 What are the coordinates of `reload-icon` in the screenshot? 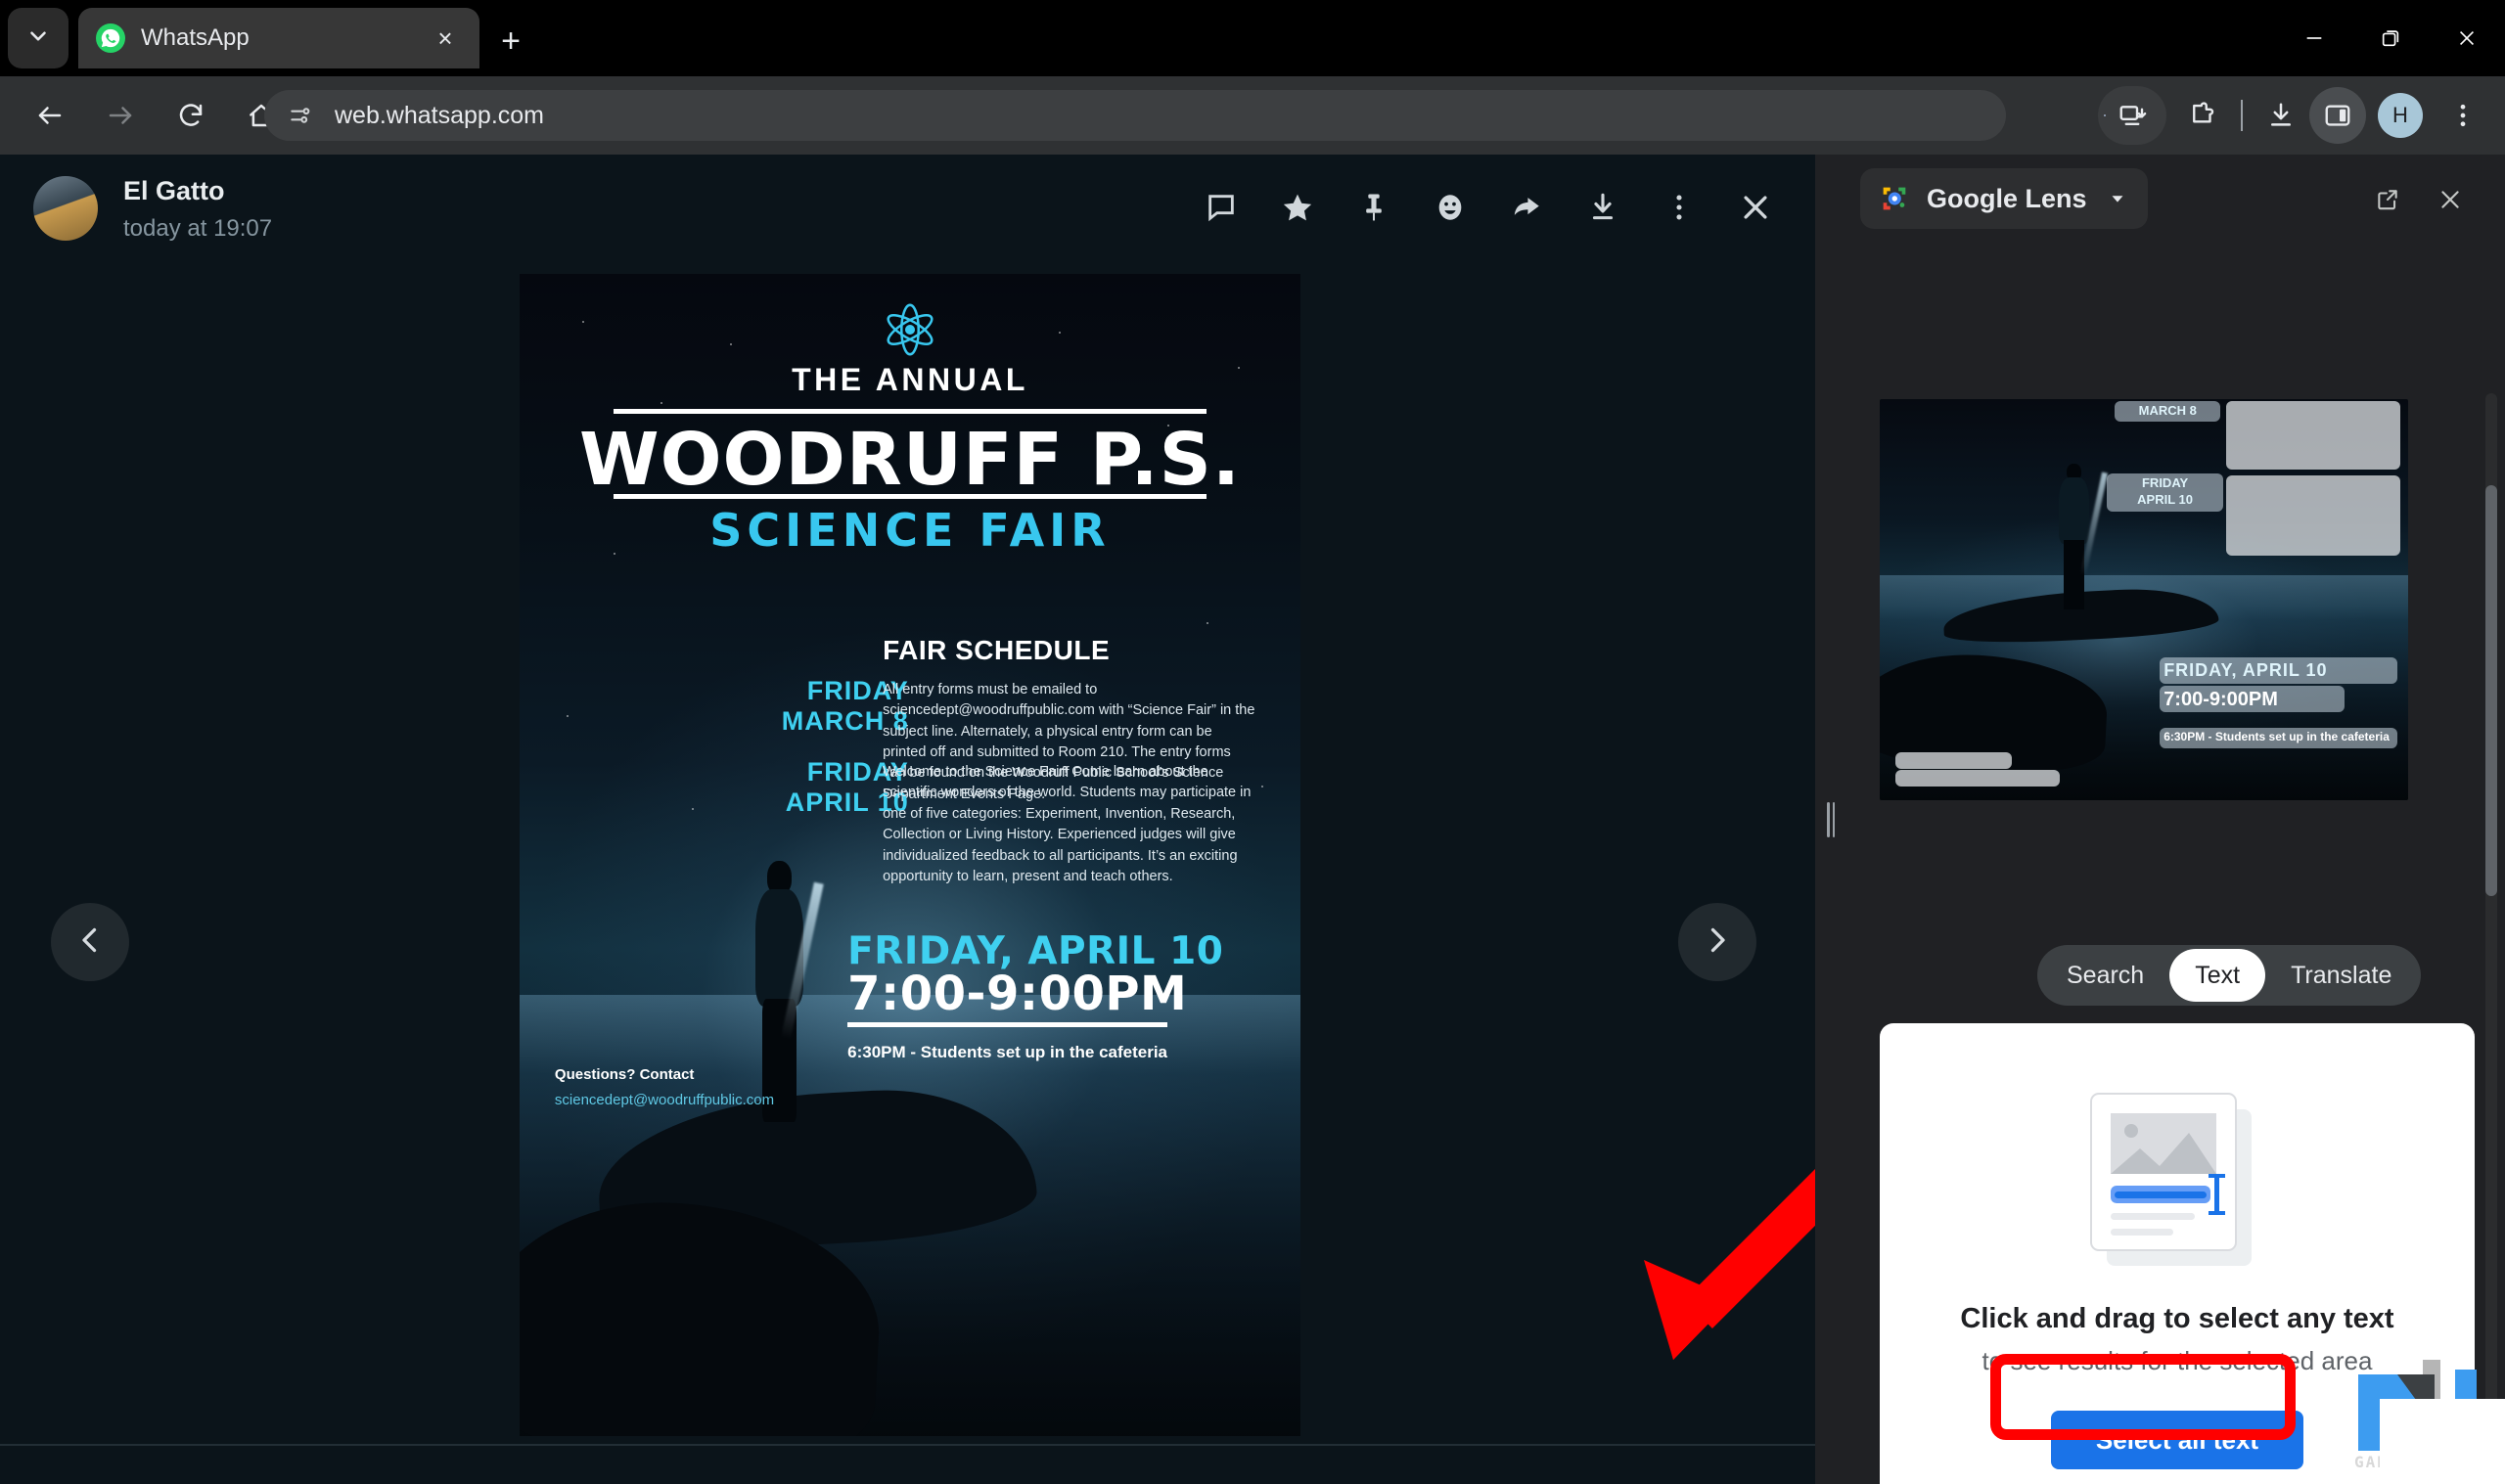 It's located at (190, 115).